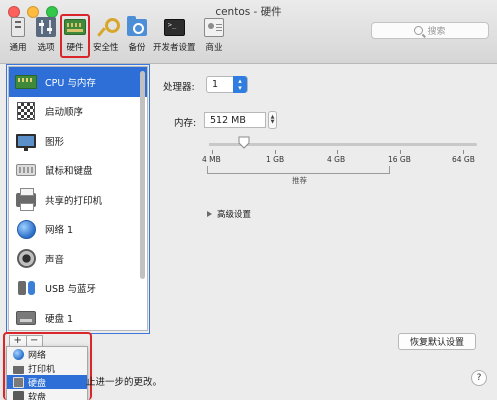  What do you see at coordinates (69, 172) in the screenshot?
I see `sidebar-item-label: 鼠标和键盘` at bounding box center [69, 172].